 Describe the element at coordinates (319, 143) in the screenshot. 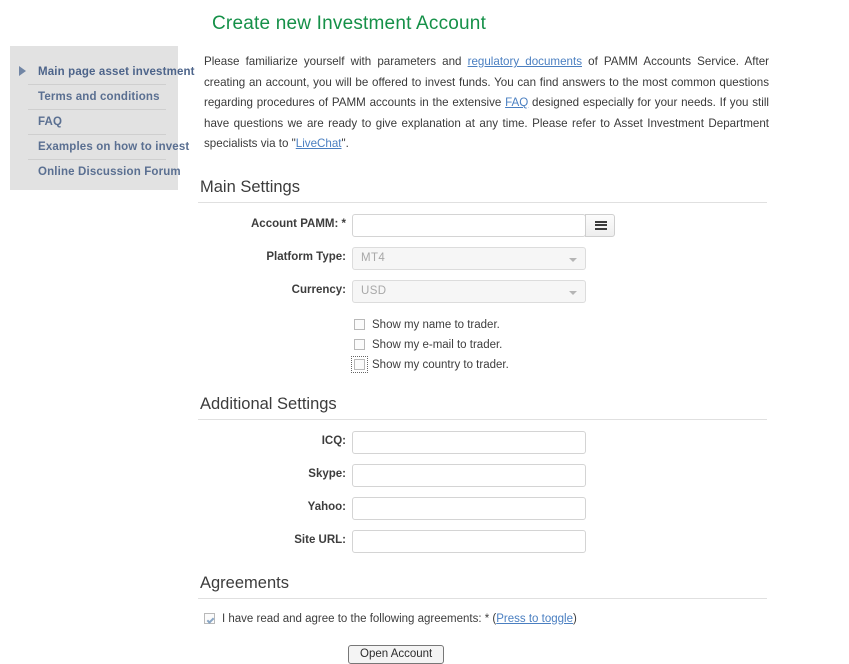

I see `livechat-link: LiveChat` at that location.